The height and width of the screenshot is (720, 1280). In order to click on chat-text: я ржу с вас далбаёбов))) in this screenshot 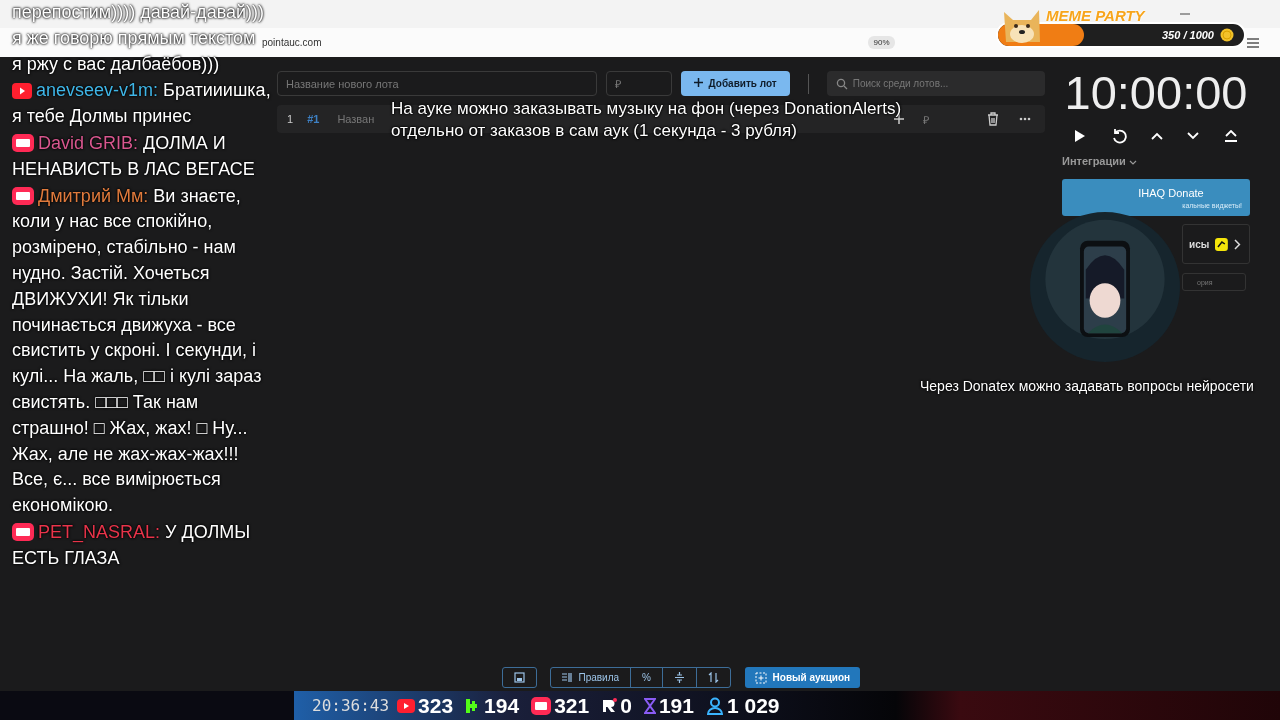, I will do `click(116, 64)`.